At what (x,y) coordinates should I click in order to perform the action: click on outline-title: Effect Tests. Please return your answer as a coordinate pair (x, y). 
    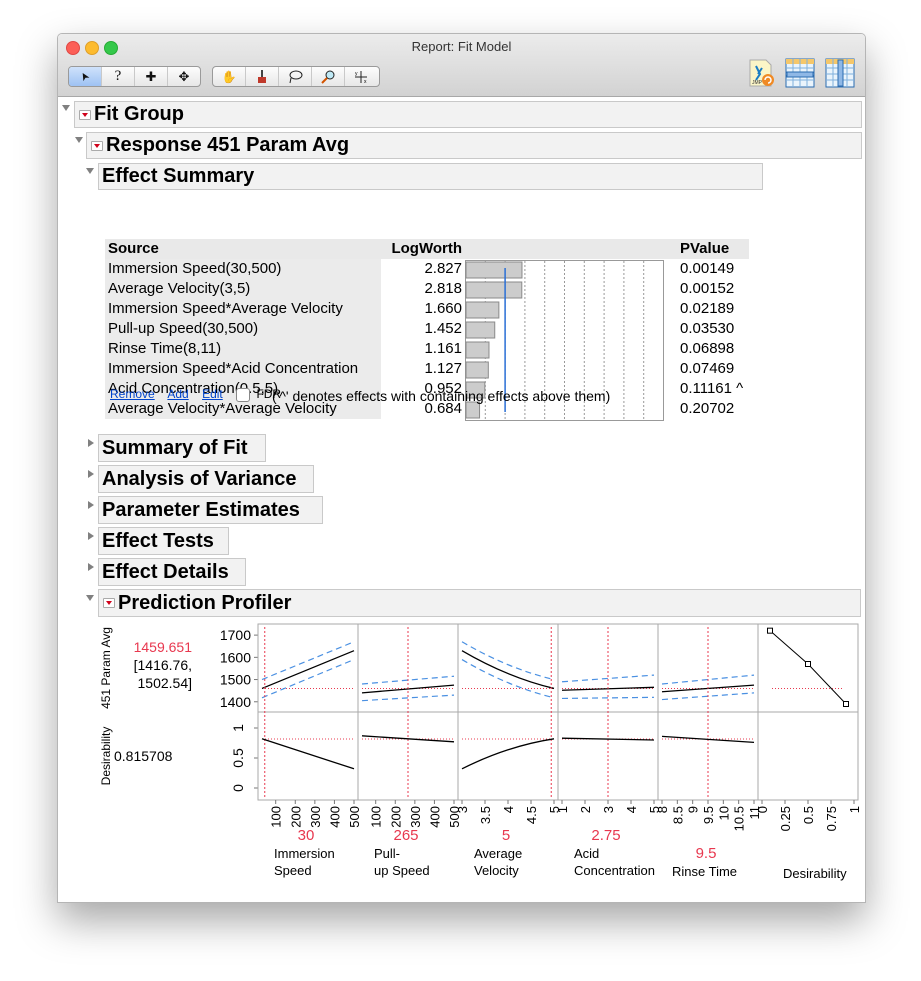
    Looking at the image, I should click on (158, 540).